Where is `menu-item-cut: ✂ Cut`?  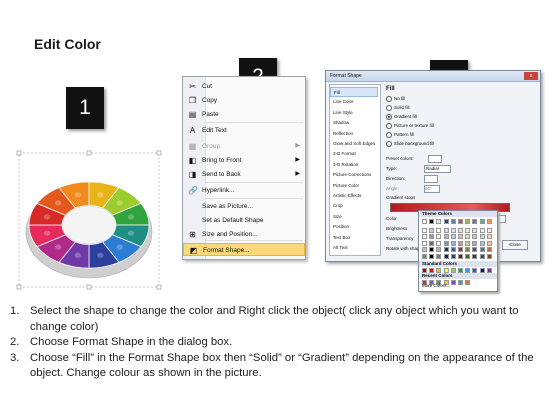 menu-item-cut: ✂ Cut is located at coordinates (244, 86).